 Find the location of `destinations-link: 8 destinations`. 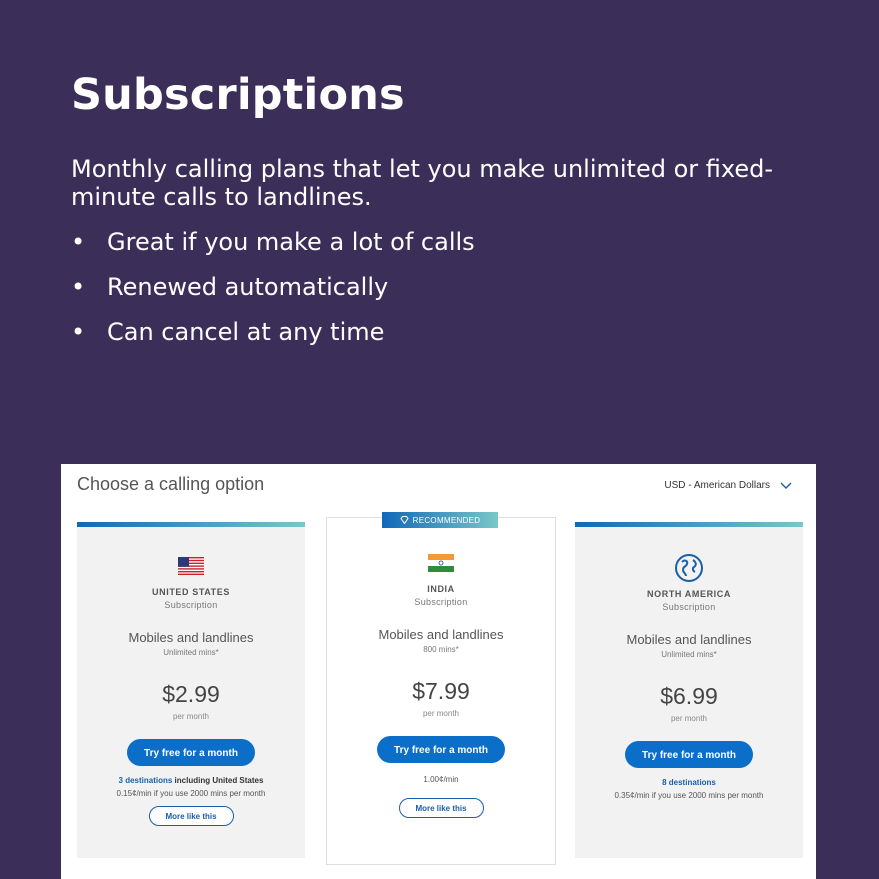

destinations-link: 8 destinations is located at coordinates (689, 782).